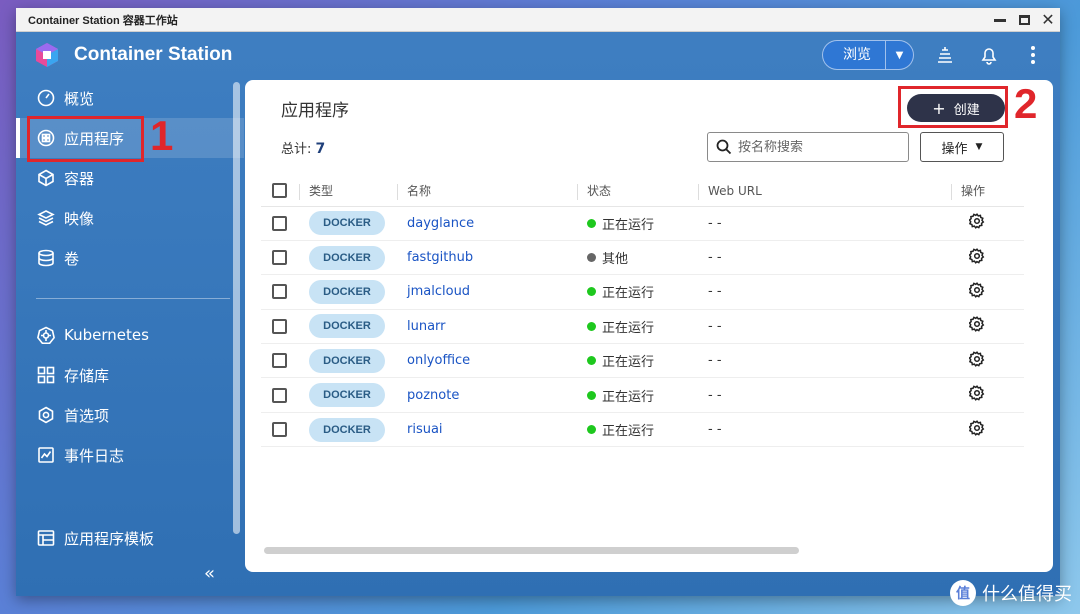  Describe the element at coordinates (989, 55) in the screenshot. I see `bell-icon` at that location.